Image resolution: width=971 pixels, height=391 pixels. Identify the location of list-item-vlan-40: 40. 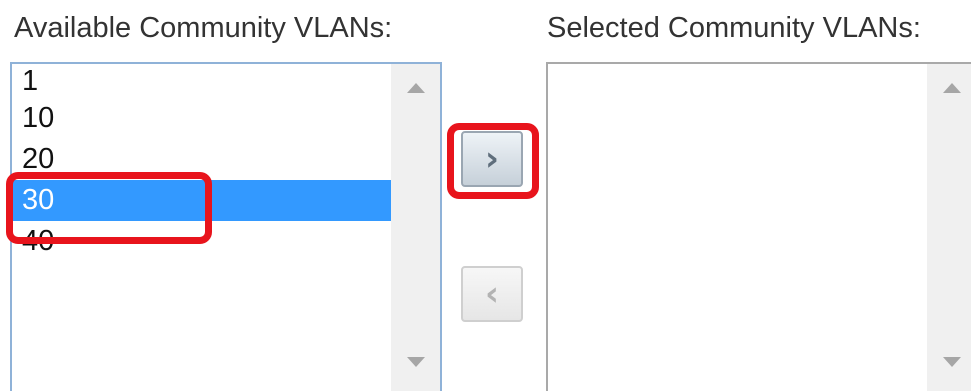
(202, 241).